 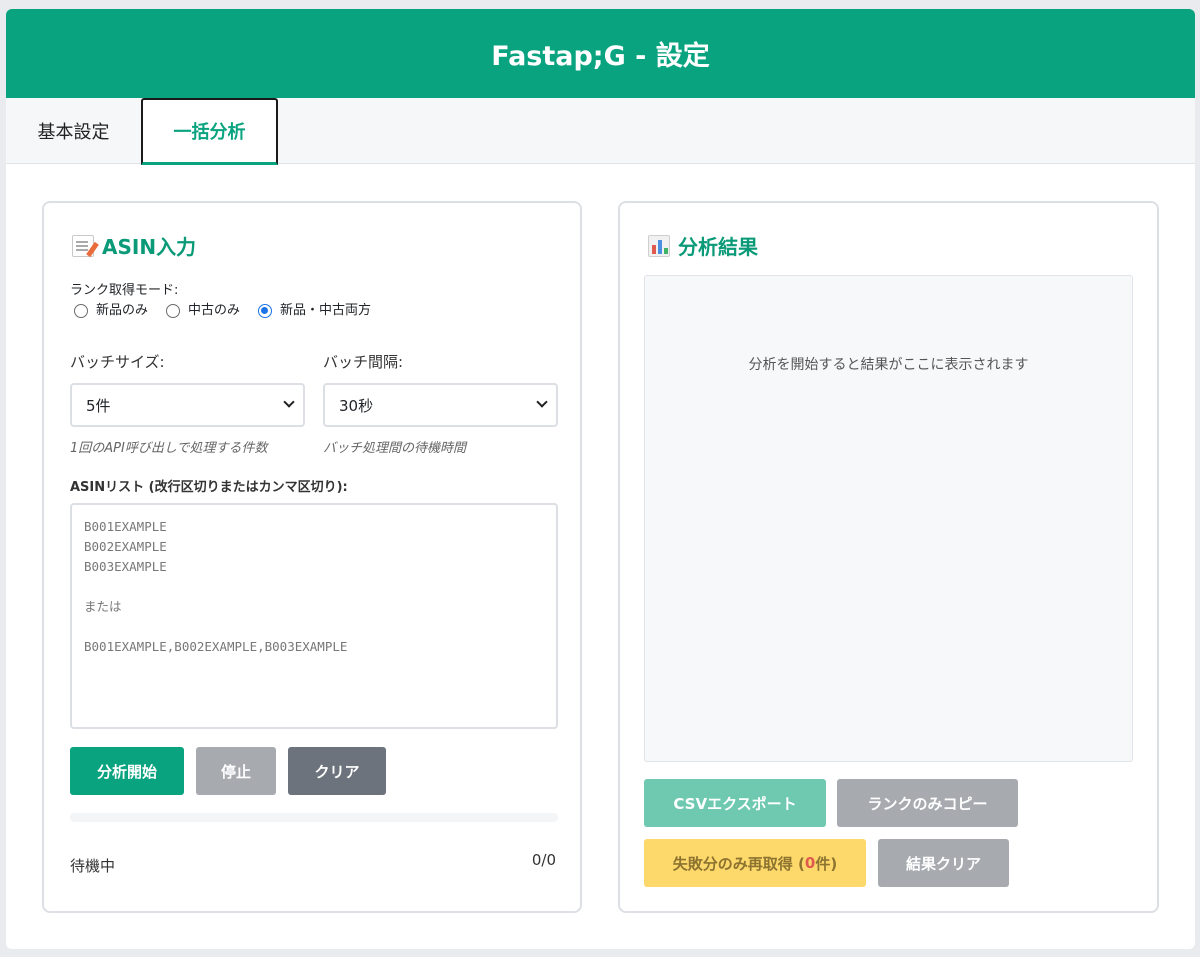 I want to click on app-header: Fastap;G - 設定, so click(x=600, y=53).